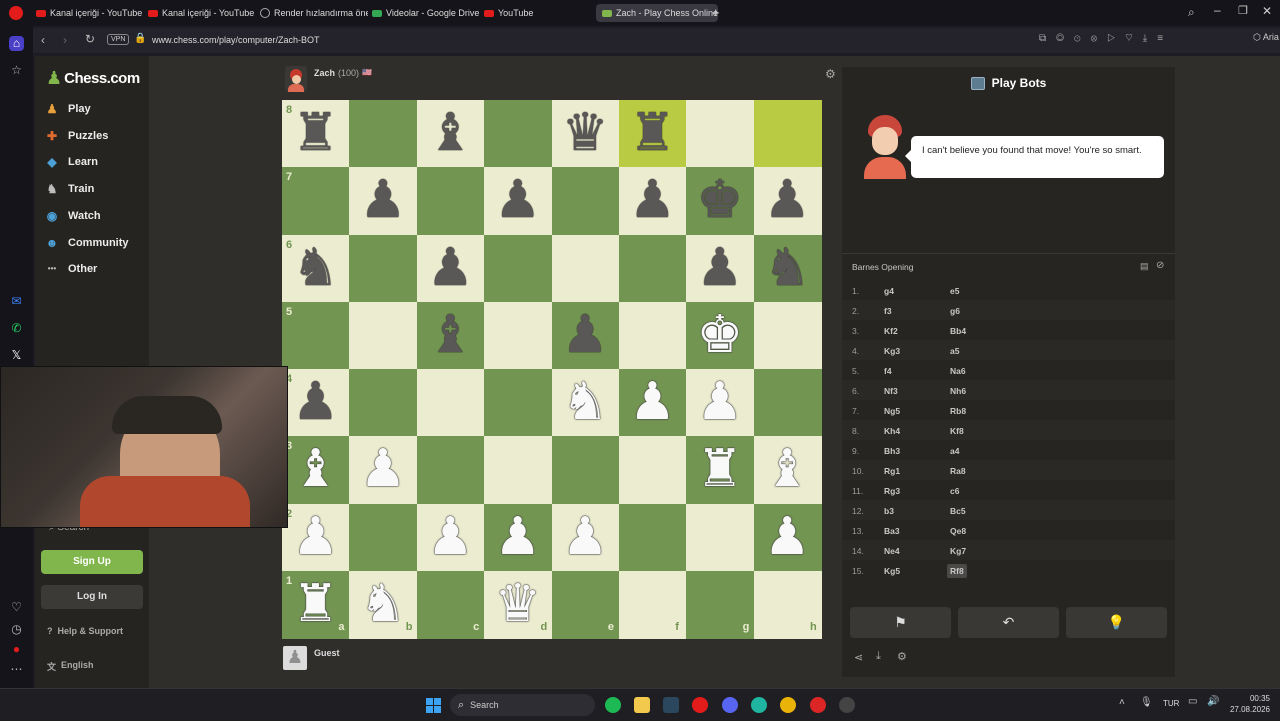  What do you see at coordinates (818, 705) in the screenshot?
I see `chrome-alt-icon` at bounding box center [818, 705].